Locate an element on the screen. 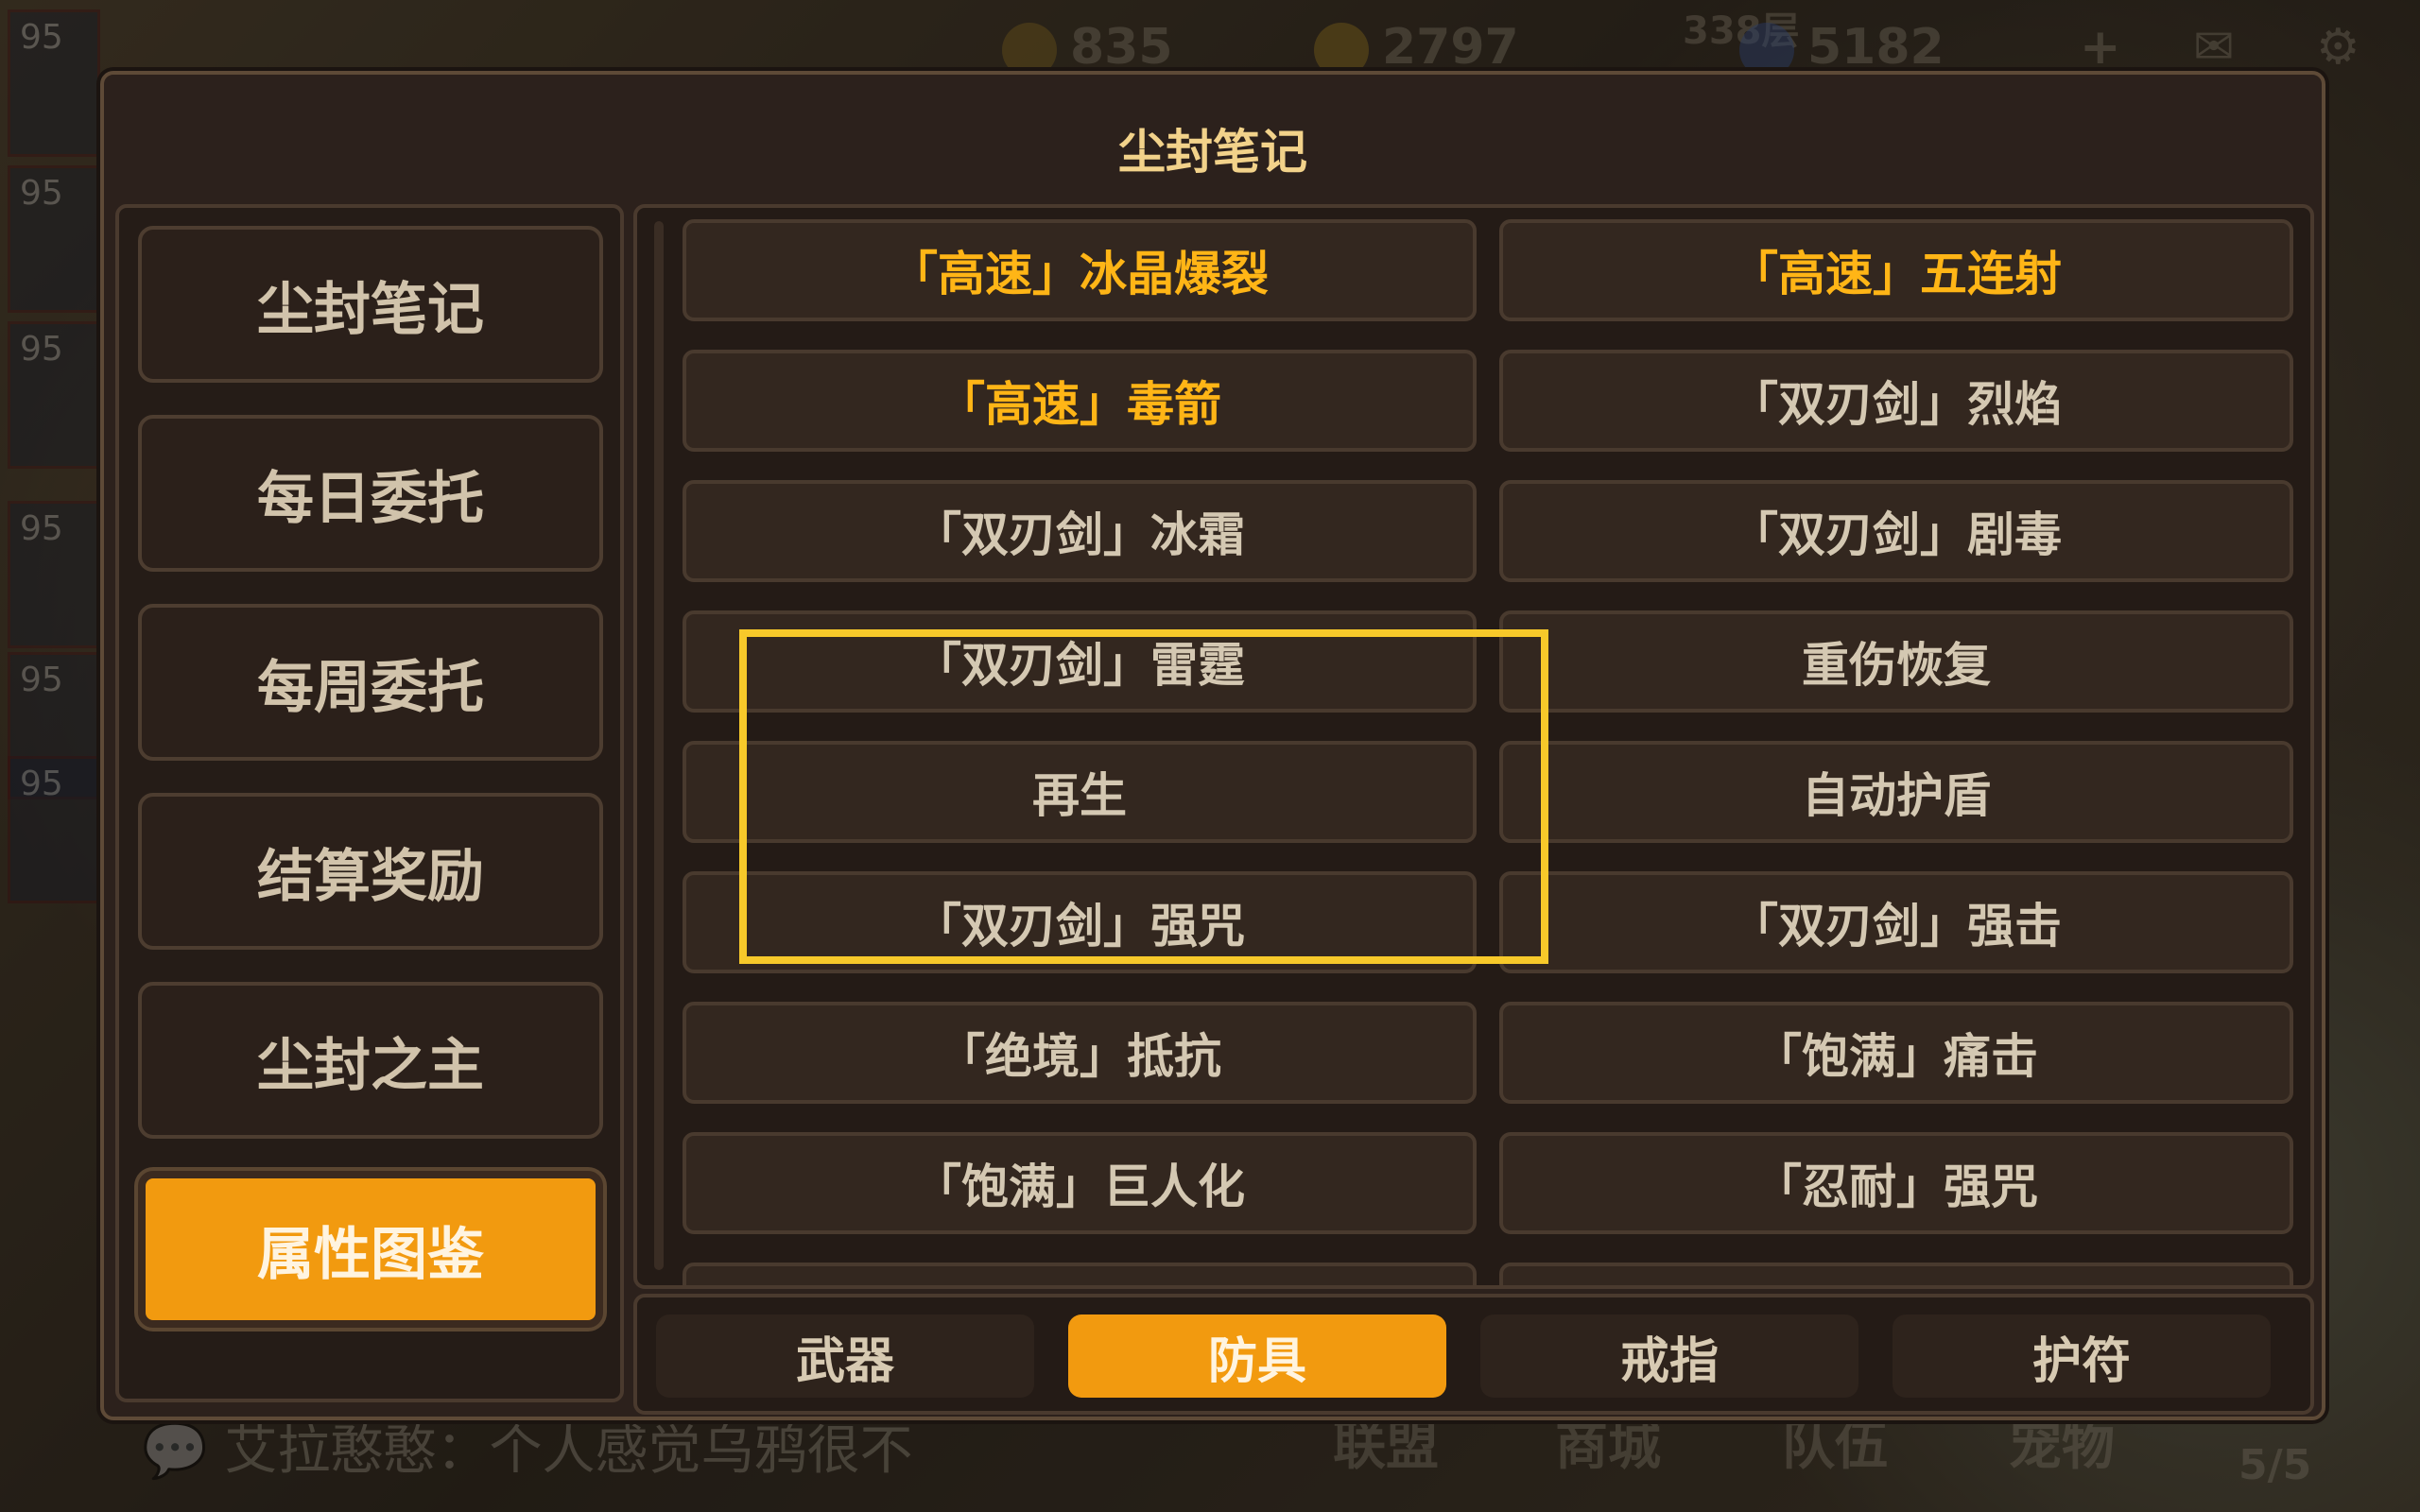  list-item: 「双刃剑」强咒 is located at coordinates (1080, 922).